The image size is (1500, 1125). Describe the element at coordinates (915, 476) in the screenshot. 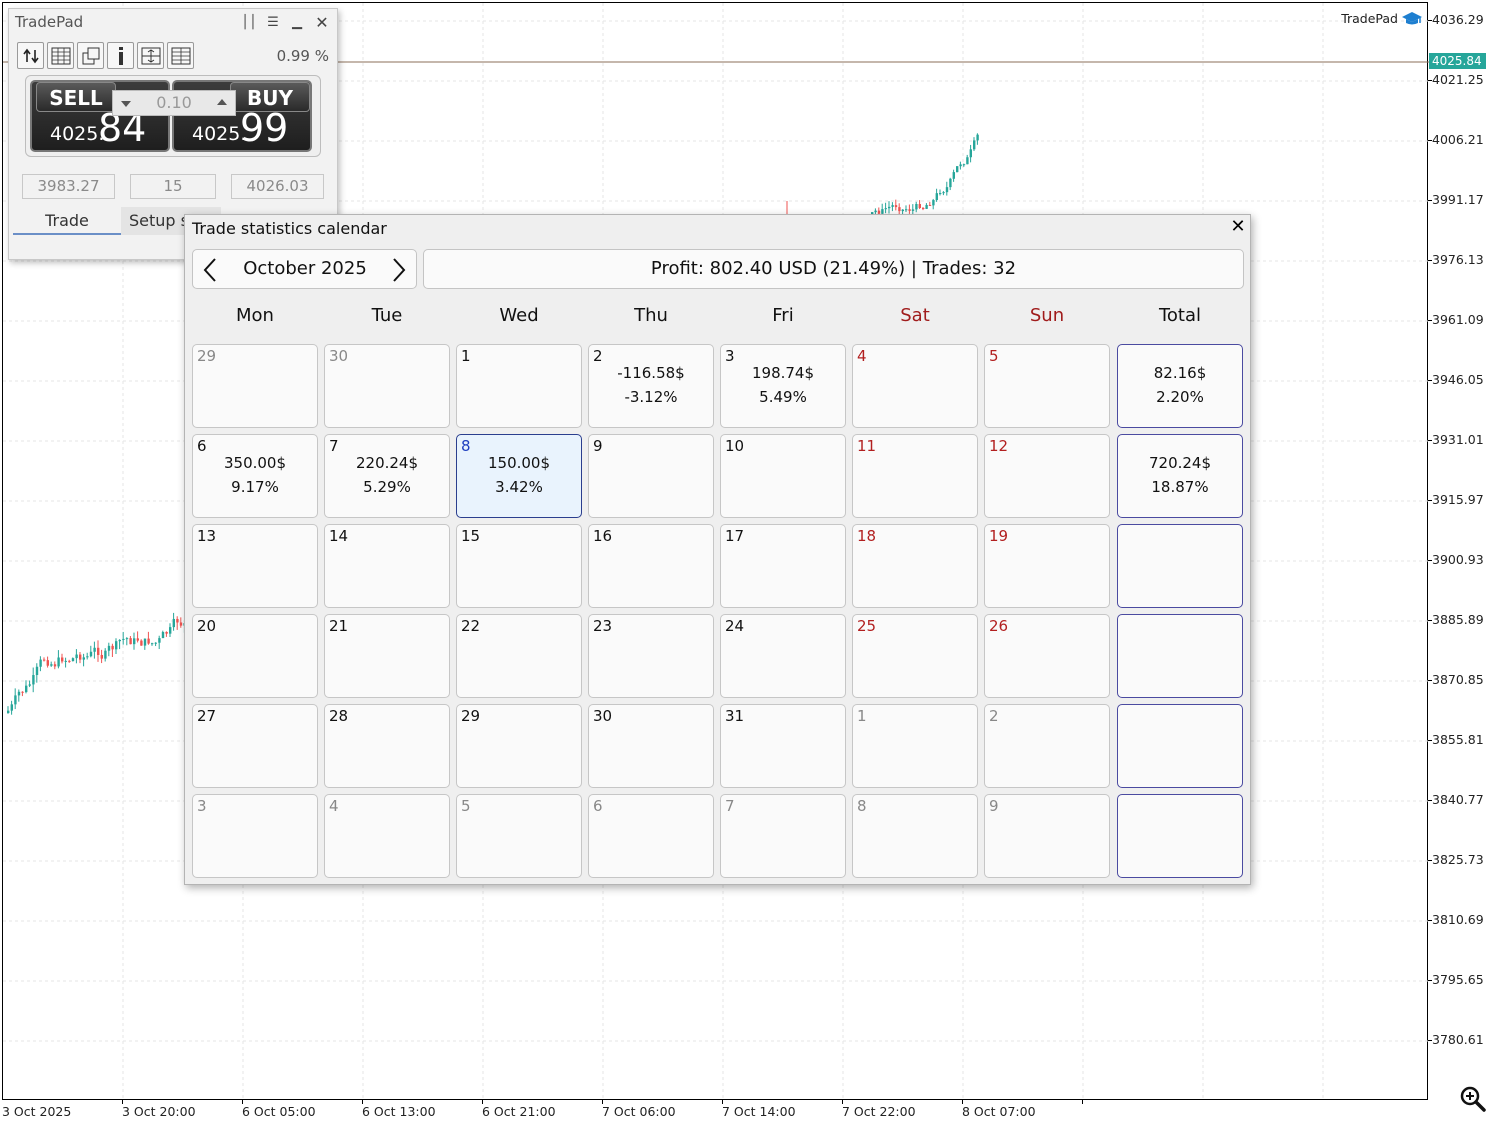

I see `day-cell: 11` at that location.